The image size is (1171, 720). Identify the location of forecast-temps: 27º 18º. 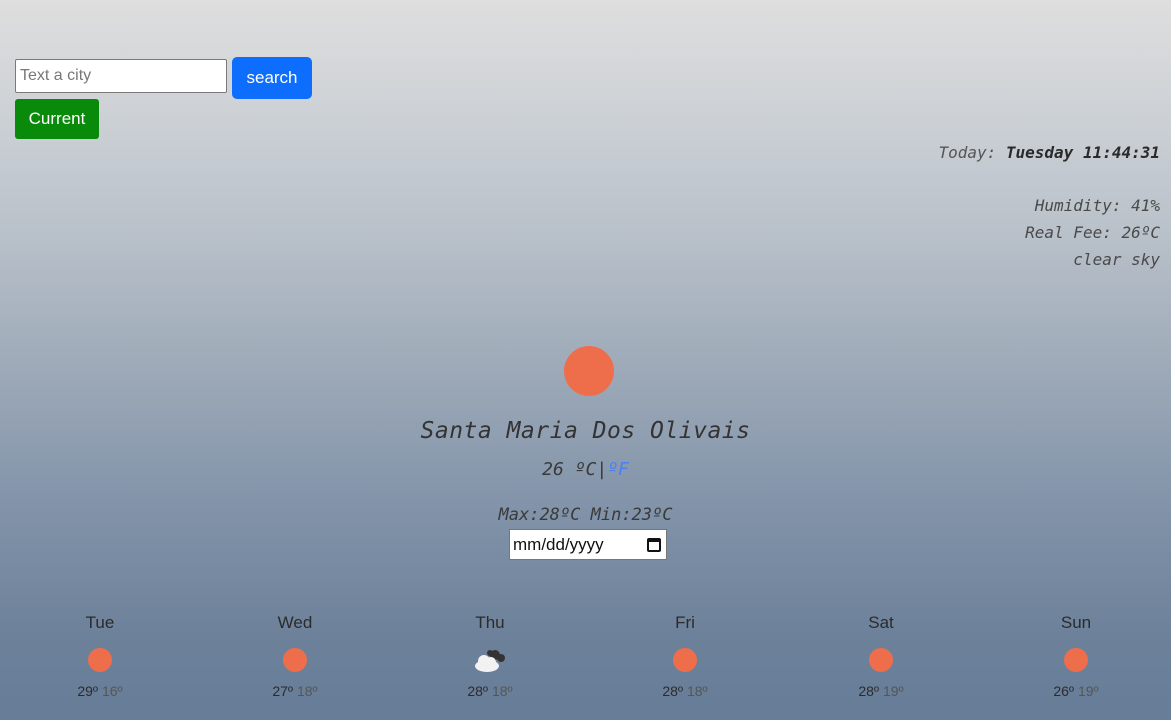
(295, 691).